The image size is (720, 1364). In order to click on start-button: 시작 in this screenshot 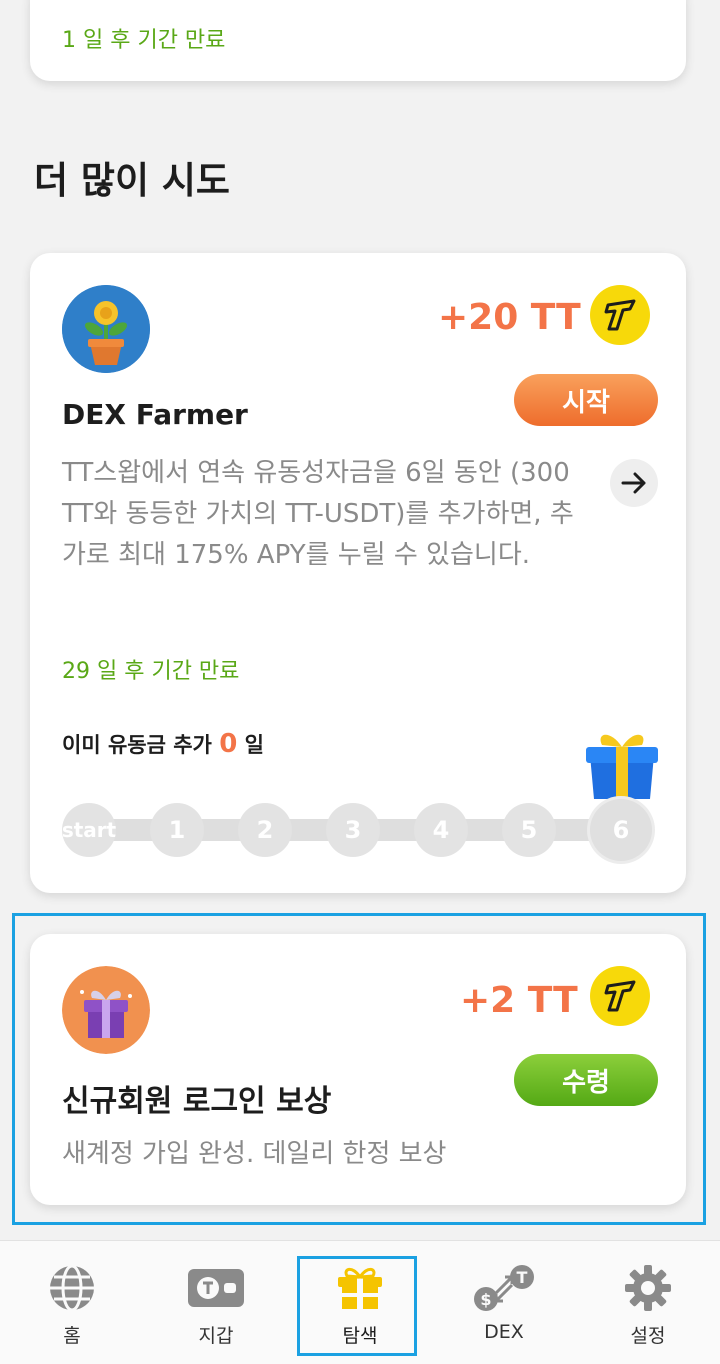, I will do `click(586, 400)`.